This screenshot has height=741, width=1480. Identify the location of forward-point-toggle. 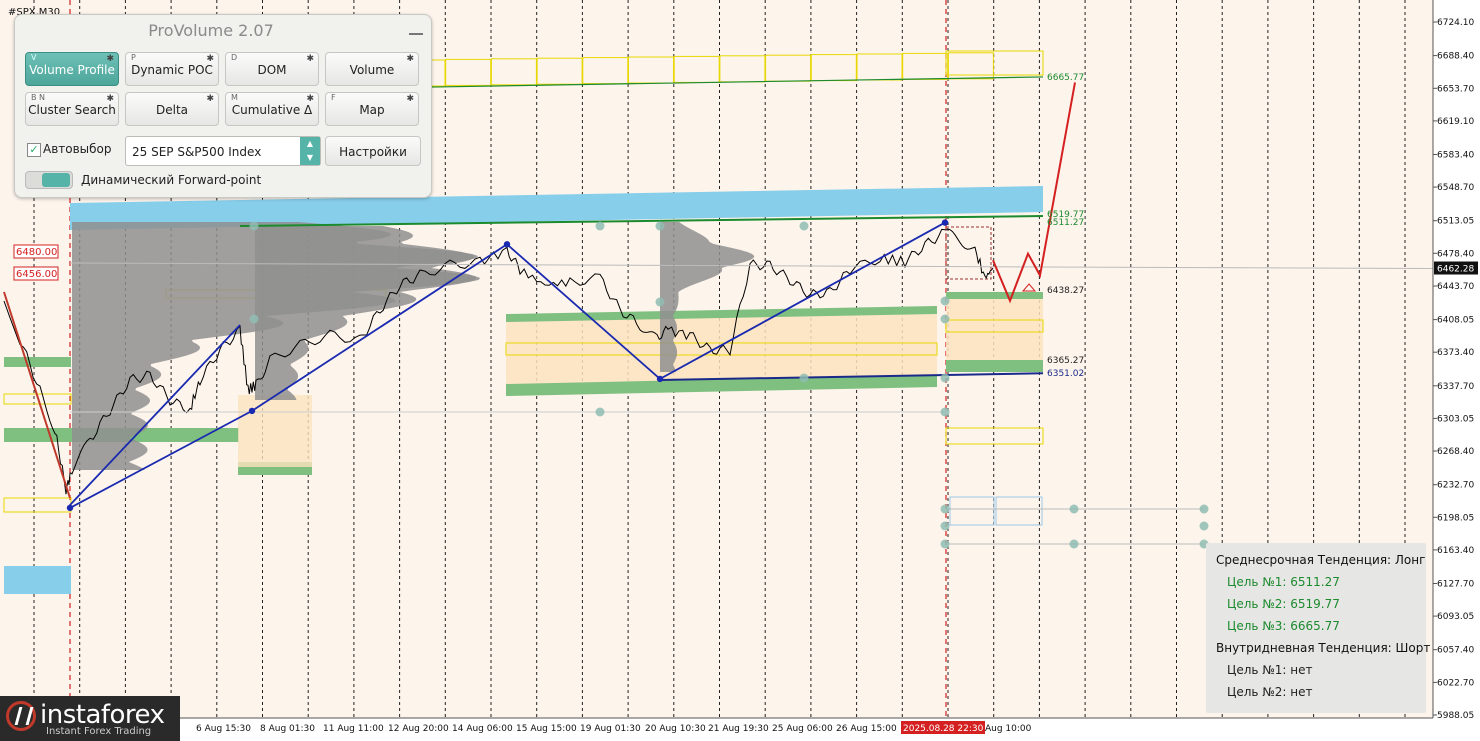
(49, 180).